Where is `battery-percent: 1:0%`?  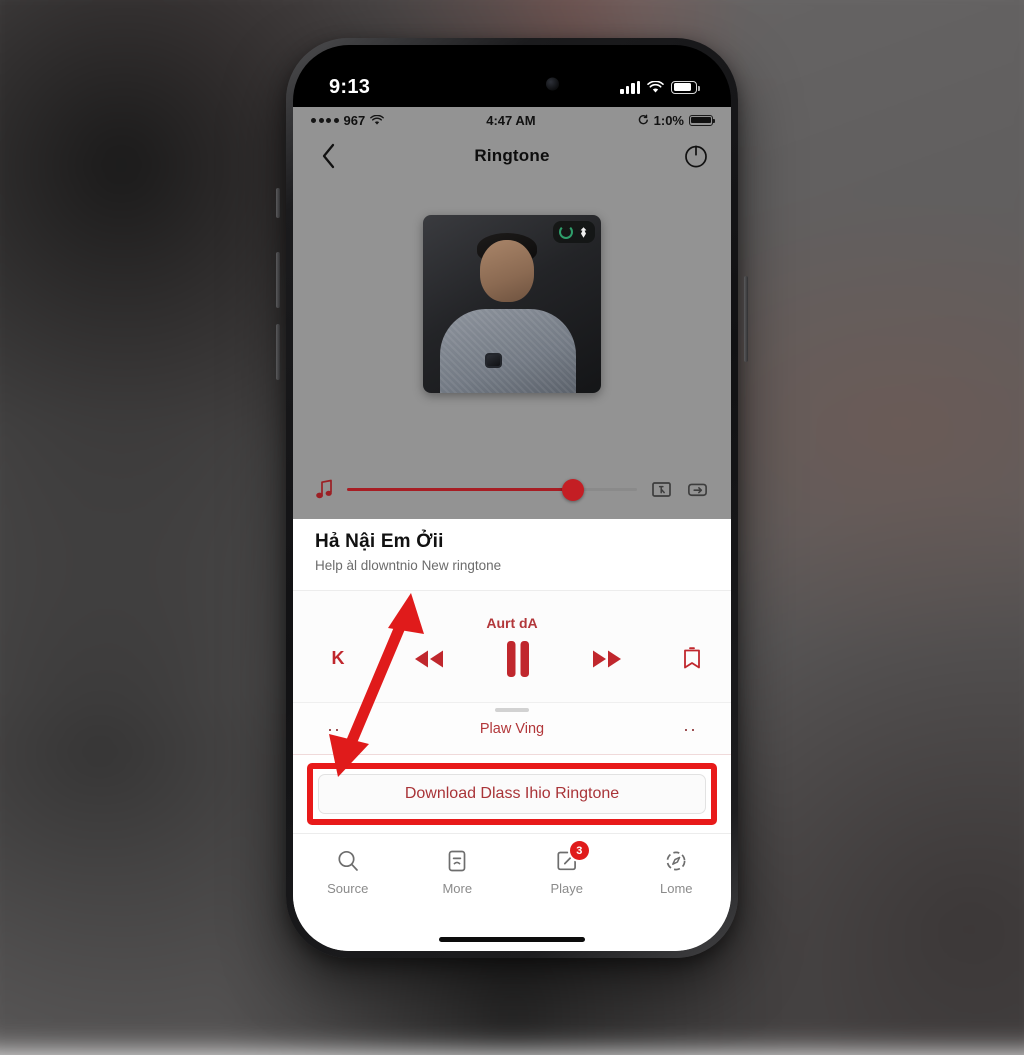
battery-percent: 1:0% is located at coordinates (668, 120).